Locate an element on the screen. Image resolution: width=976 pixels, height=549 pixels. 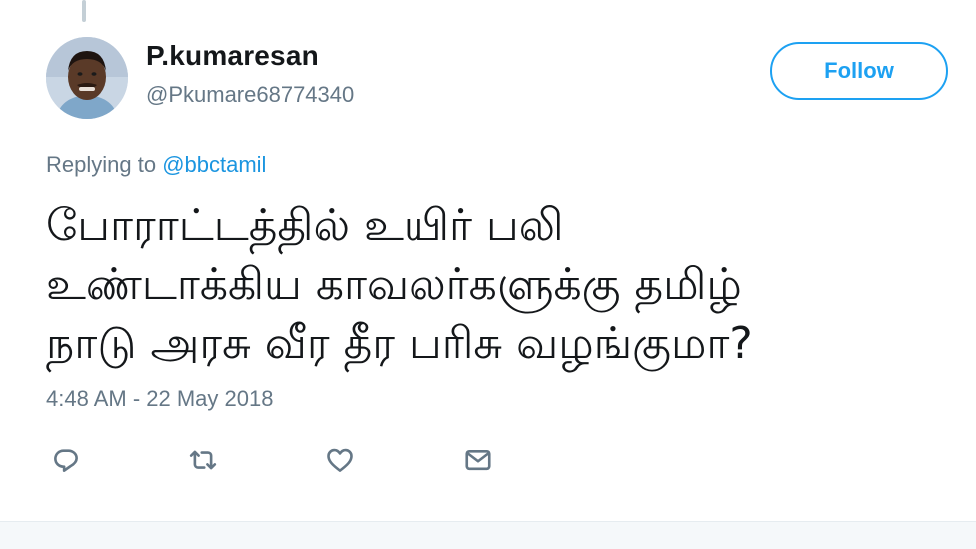
retweet-icon is located at coordinates (203, 460).